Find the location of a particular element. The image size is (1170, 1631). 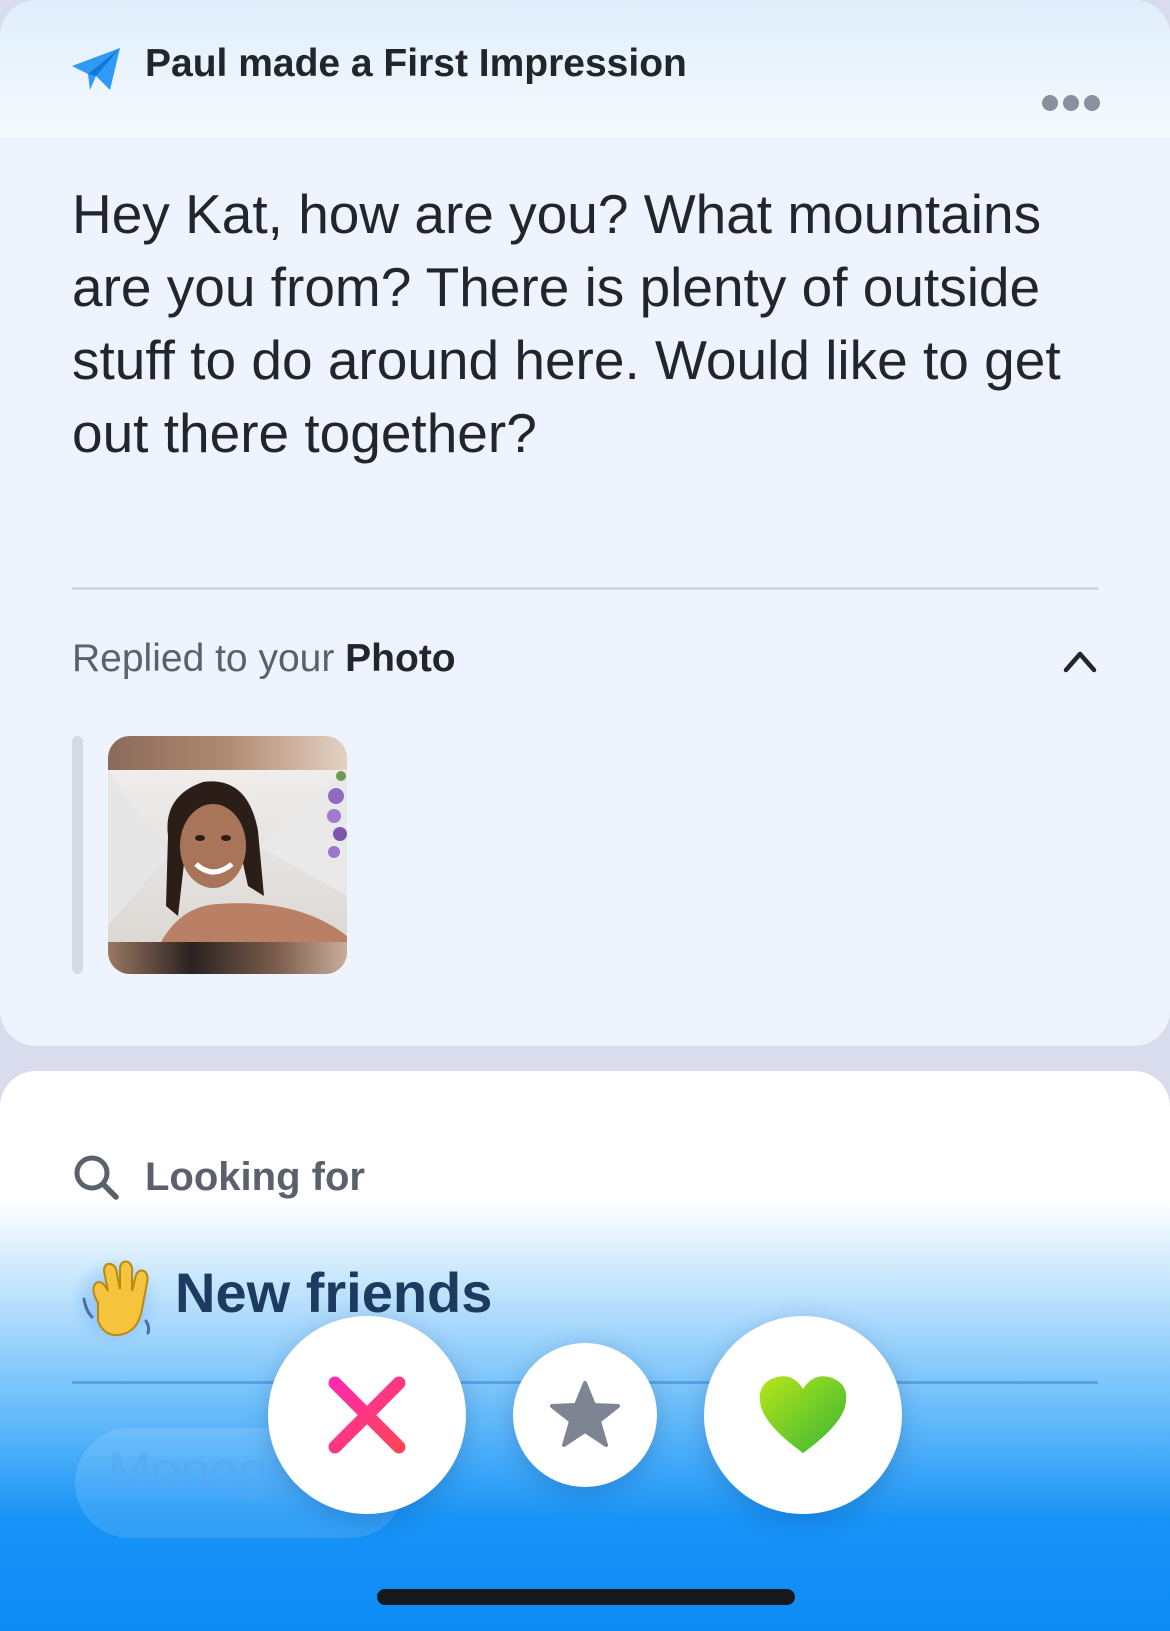

star-icon is located at coordinates (585, 1414).